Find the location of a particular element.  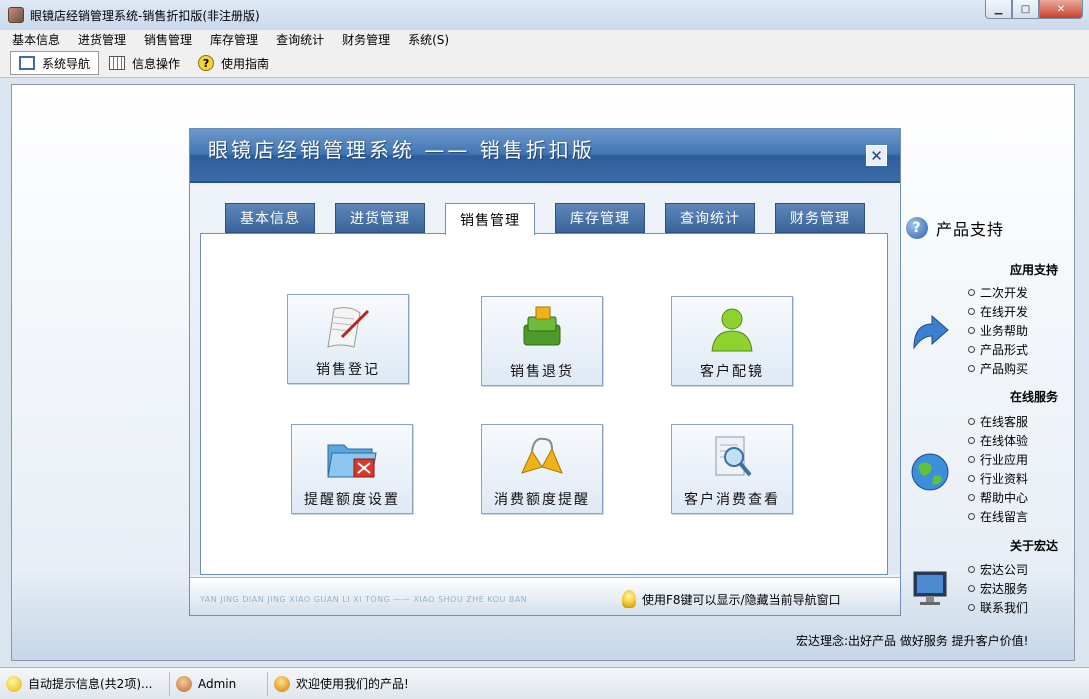

group-head-online-service: 在线服务 is located at coordinates (1033, 397).